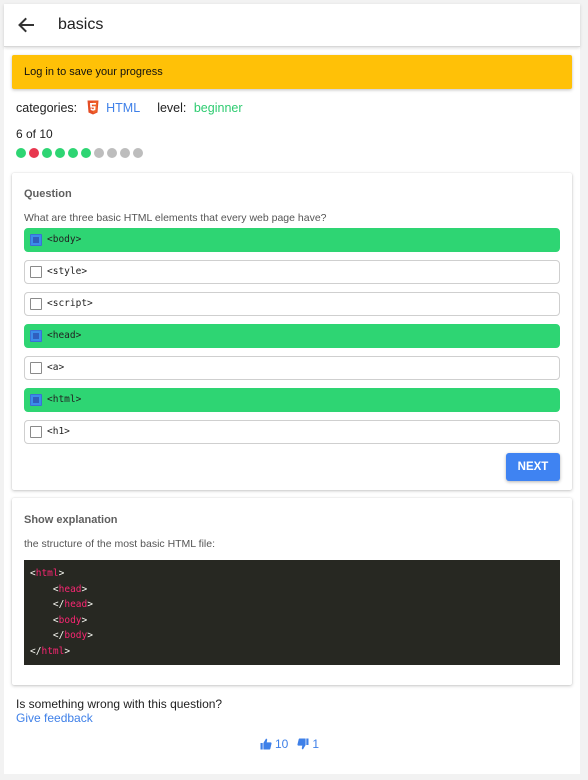  What do you see at coordinates (292, 400) in the screenshot?
I see `answer-option: <html>` at bounding box center [292, 400].